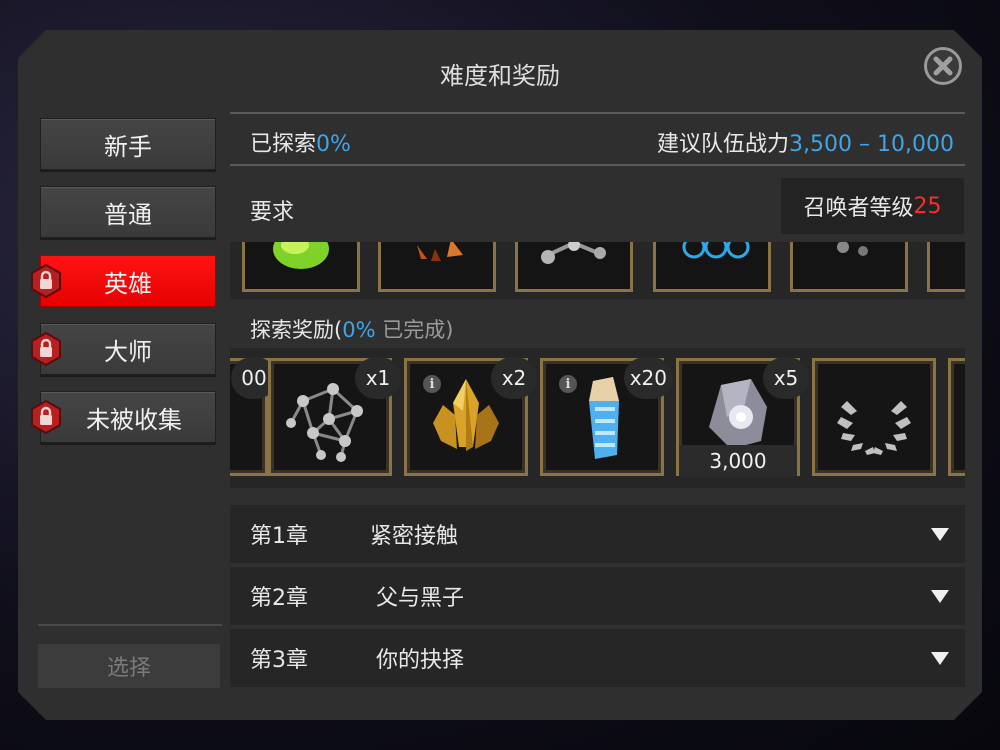 Image resolution: width=1000 pixels, height=750 pixels. What do you see at coordinates (470, 416) in the screenshot?
I see `reward-slot: i x2` at bounding box center [470, 416].